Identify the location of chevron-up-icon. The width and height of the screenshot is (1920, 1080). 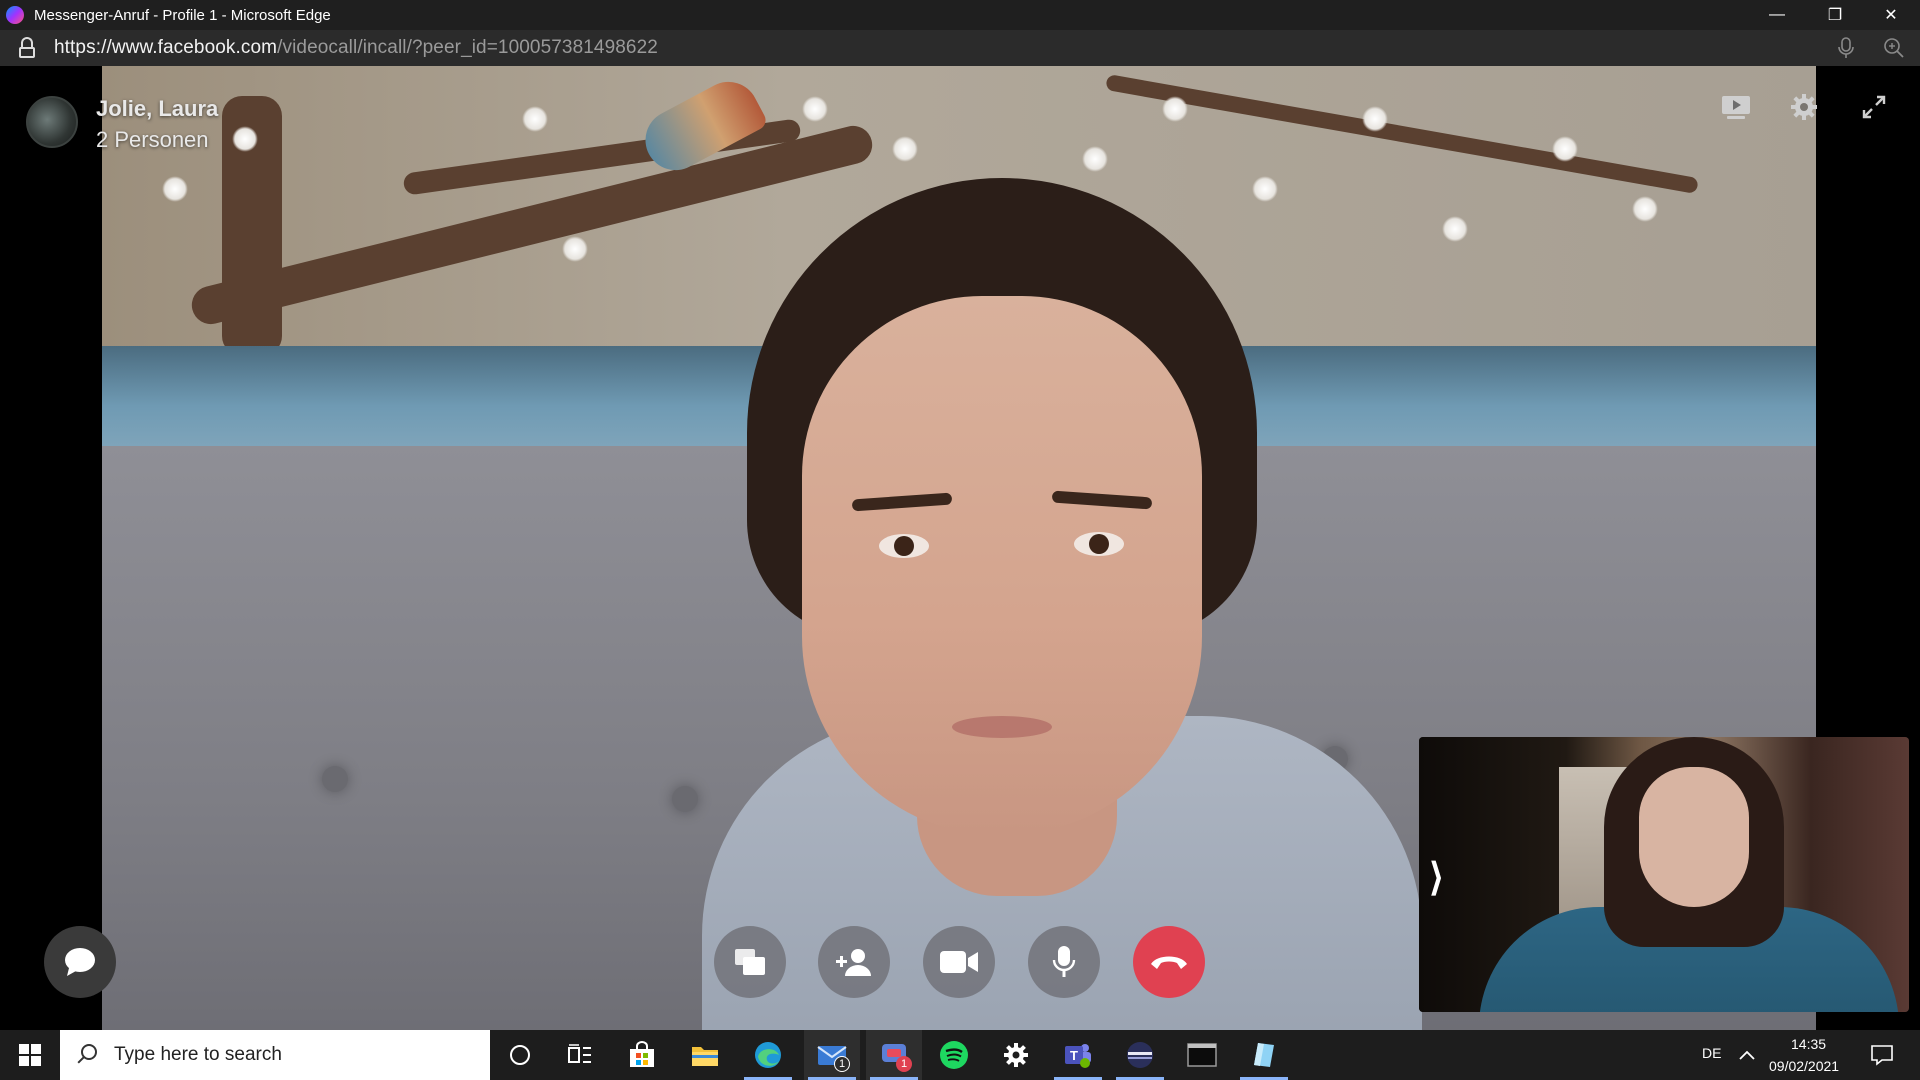
(1747, 1055).